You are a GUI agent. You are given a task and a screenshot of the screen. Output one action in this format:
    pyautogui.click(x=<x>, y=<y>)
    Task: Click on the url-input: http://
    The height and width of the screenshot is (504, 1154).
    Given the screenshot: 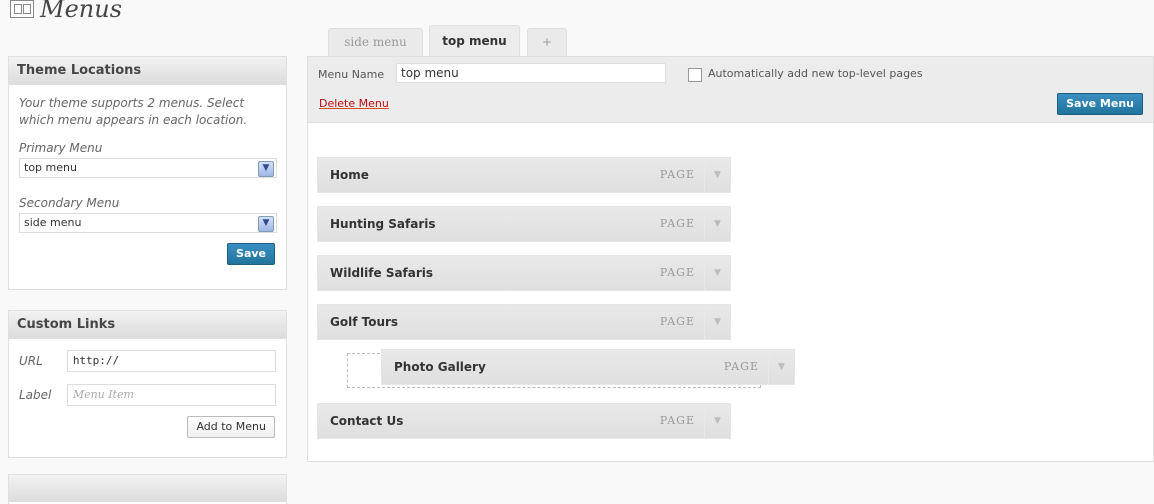 What is the action you would take?
    pyautogui.click(x=171, y=361)
    